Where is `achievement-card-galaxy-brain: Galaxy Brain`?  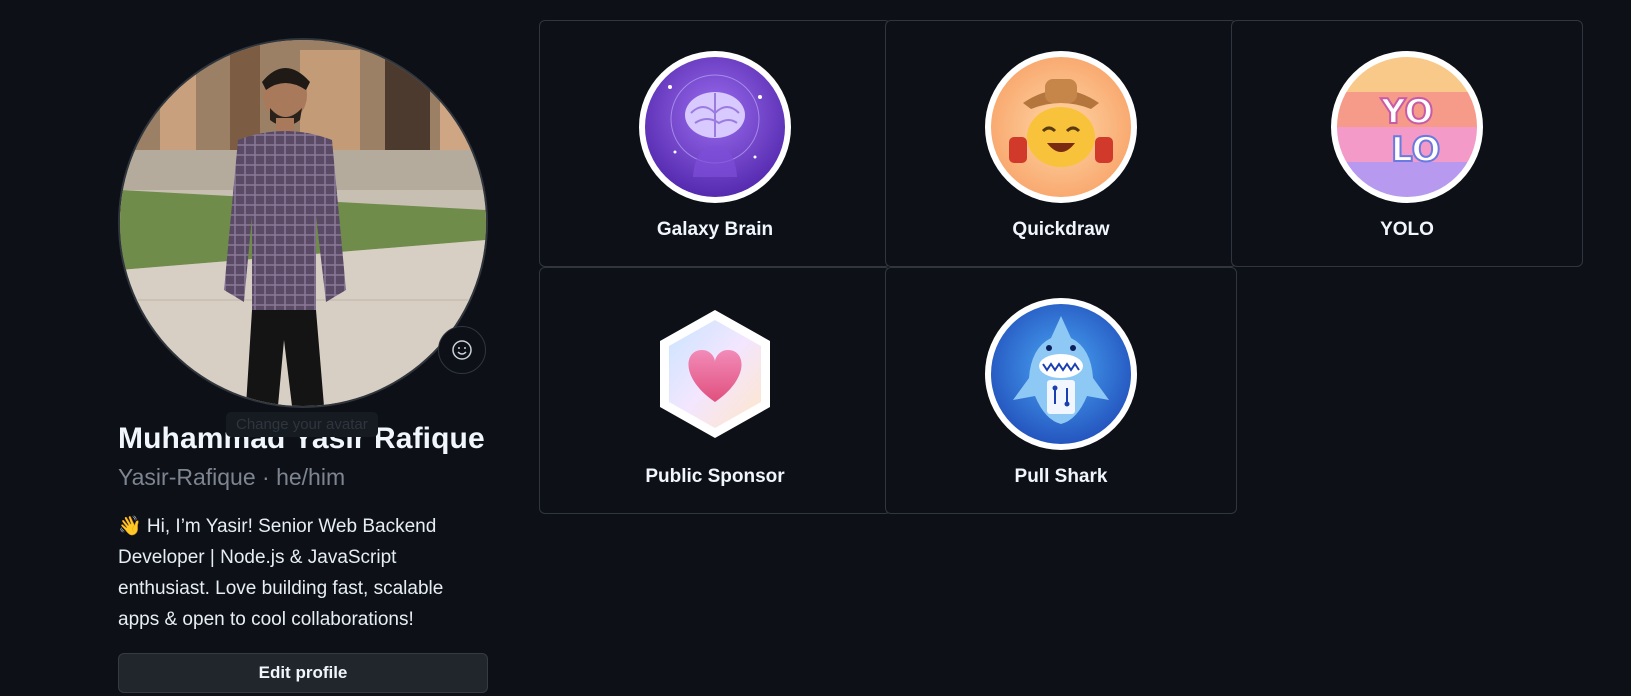 achievement-card-galaxy-brain: Galaxy Brain is located at coordinates (715, 143).